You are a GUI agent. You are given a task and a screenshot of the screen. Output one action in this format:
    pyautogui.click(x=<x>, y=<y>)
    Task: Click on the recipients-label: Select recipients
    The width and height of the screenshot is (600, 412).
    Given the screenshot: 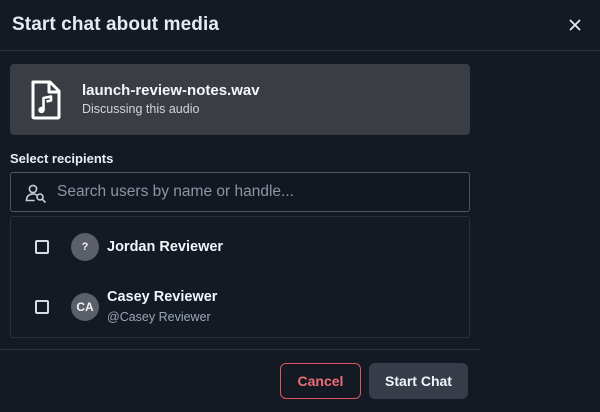 What is the action you would take?
    pyautogui.click(x=62, y=158)
    